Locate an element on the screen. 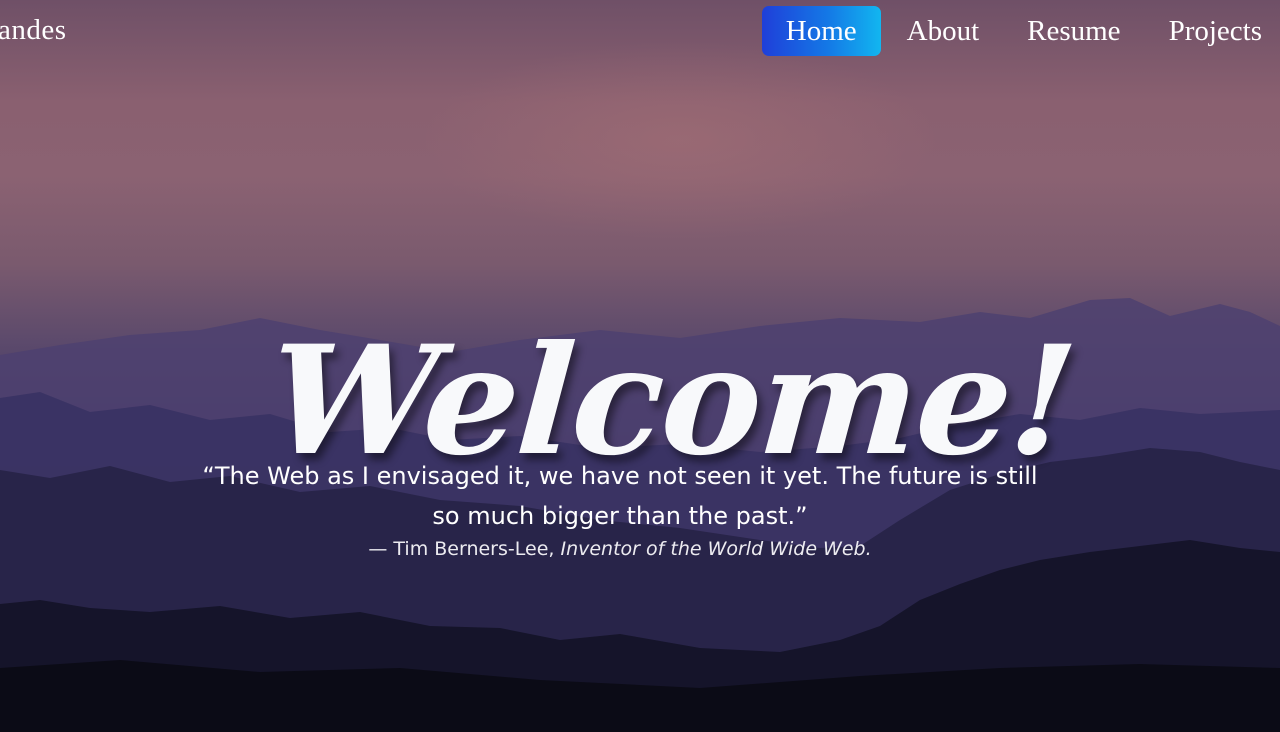 The width and height of the screenshot is (1280, 732). nav-link-projects: Projects is located at coordinates (1212, 31).